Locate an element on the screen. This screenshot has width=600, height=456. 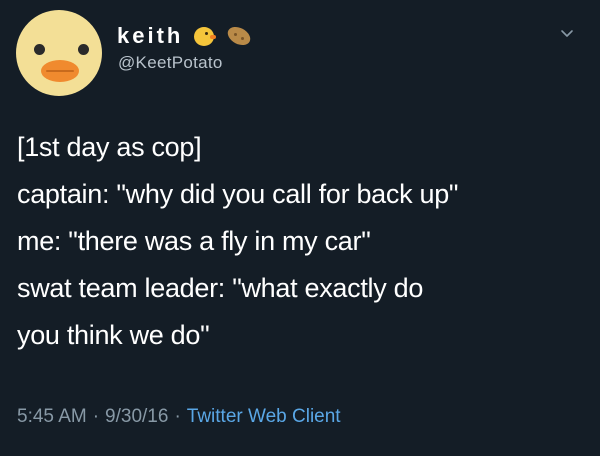
tweet-meta: 5:45 AM · 9/30/16 · Twitter Web Client is located at coordinates (179, 417).